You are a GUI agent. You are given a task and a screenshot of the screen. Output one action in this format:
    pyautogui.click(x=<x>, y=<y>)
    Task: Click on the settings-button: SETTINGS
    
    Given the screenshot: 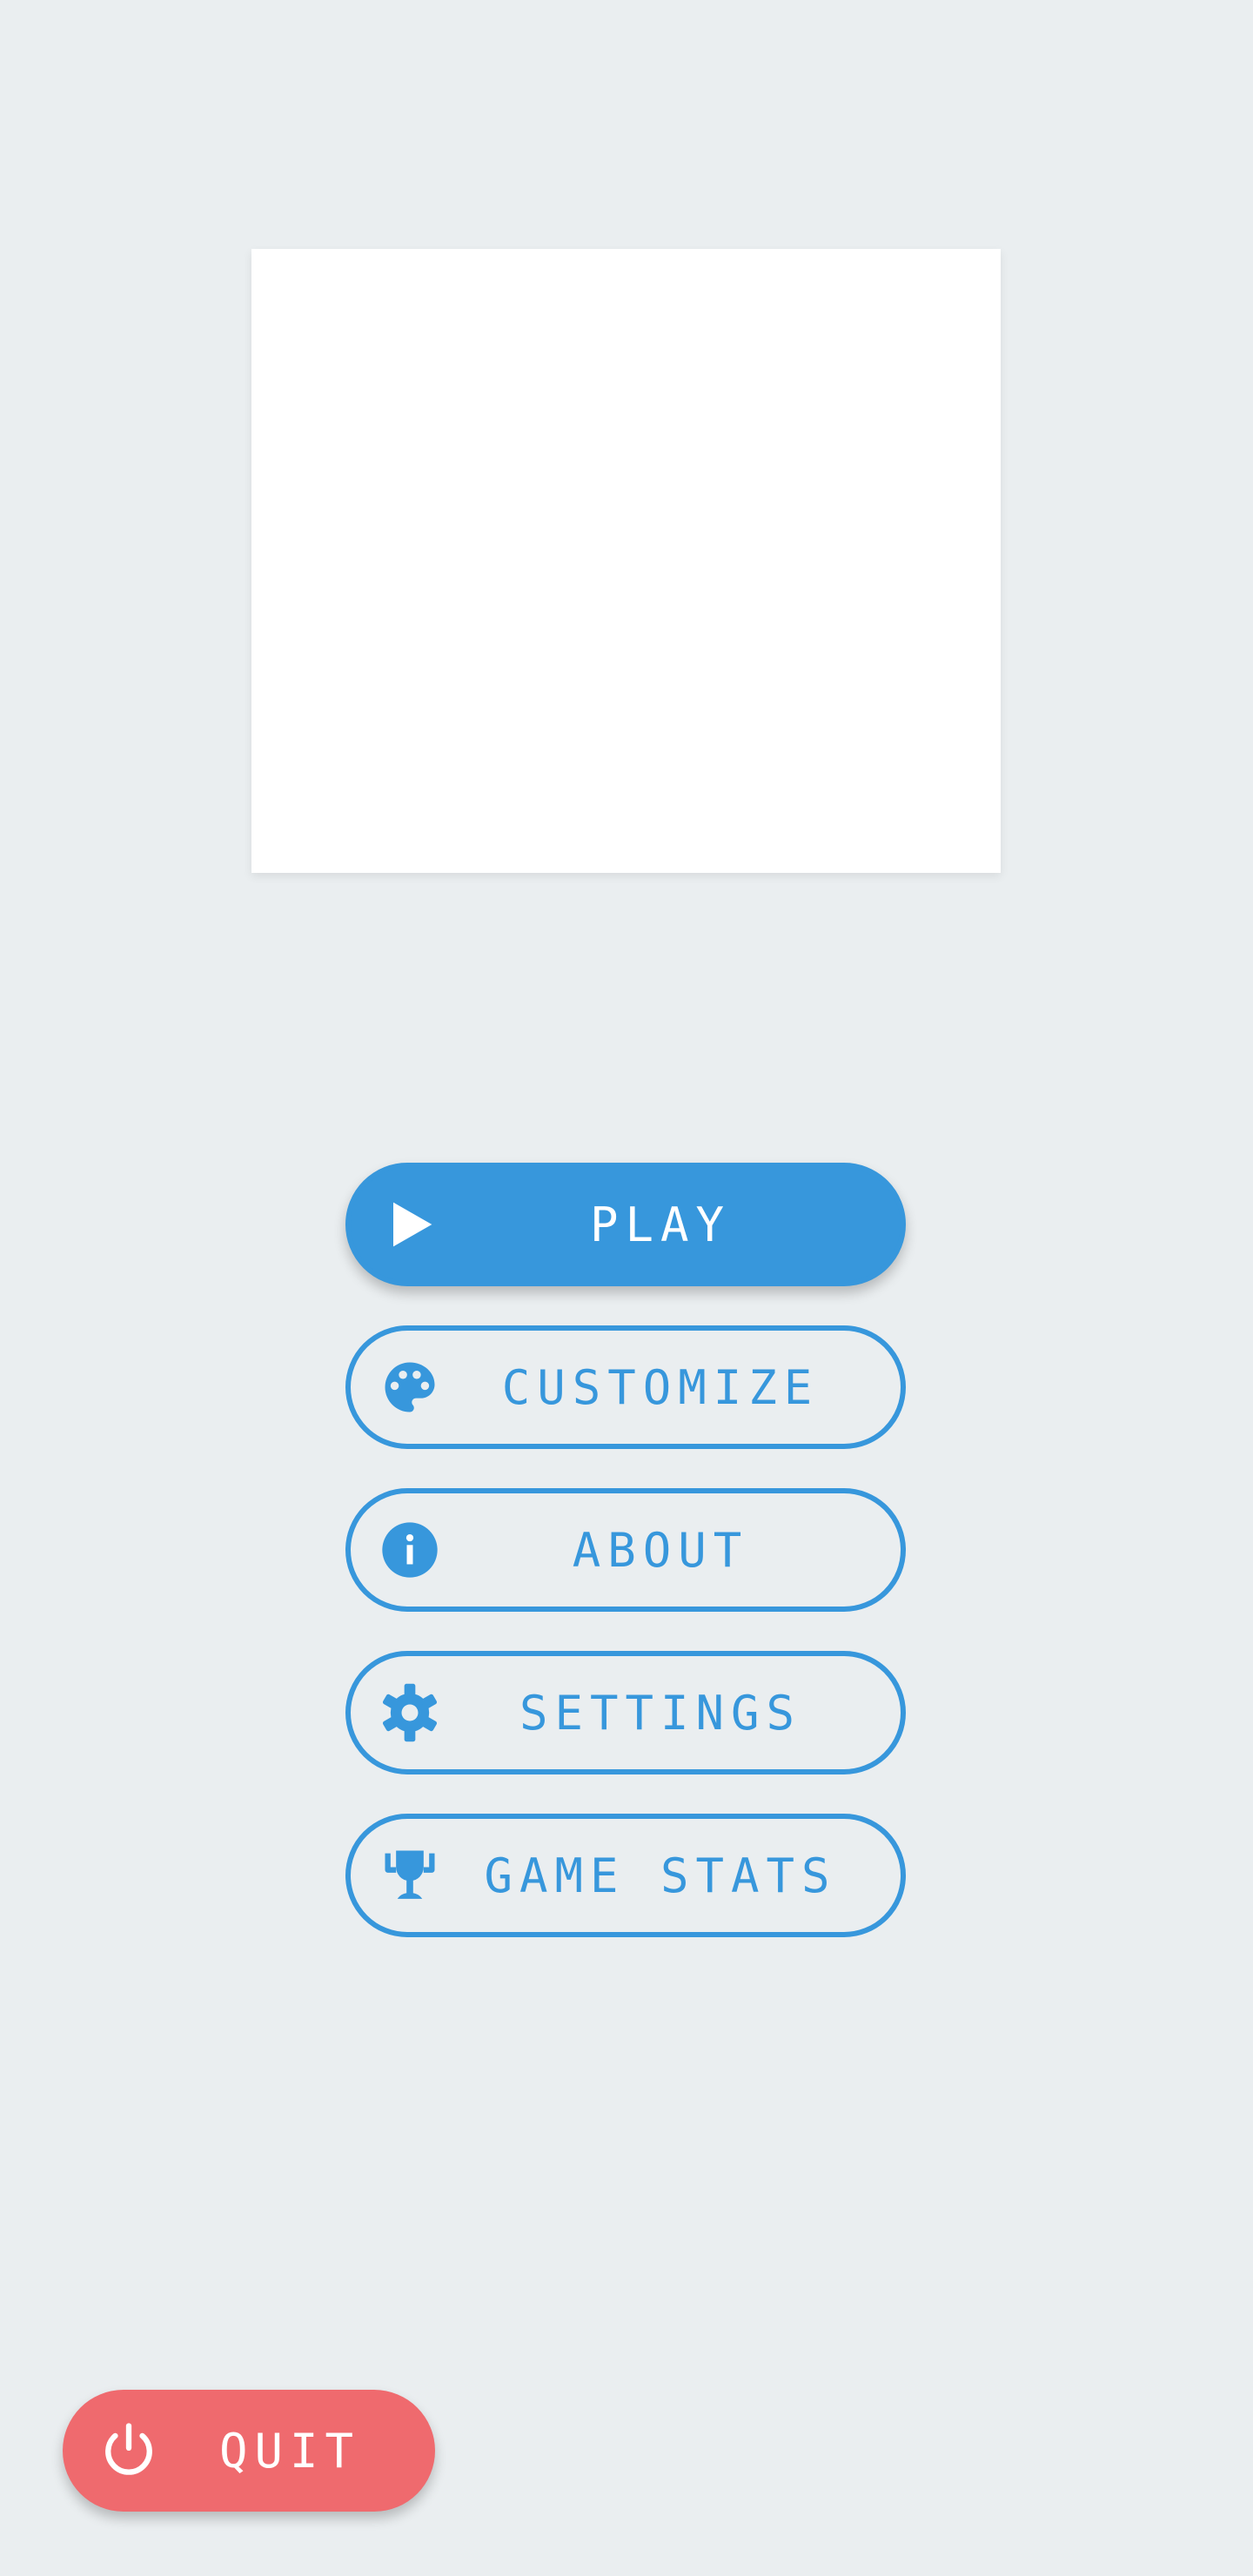 What is the action you would take?
    pyautogui.click(x=625, y=1713)
    